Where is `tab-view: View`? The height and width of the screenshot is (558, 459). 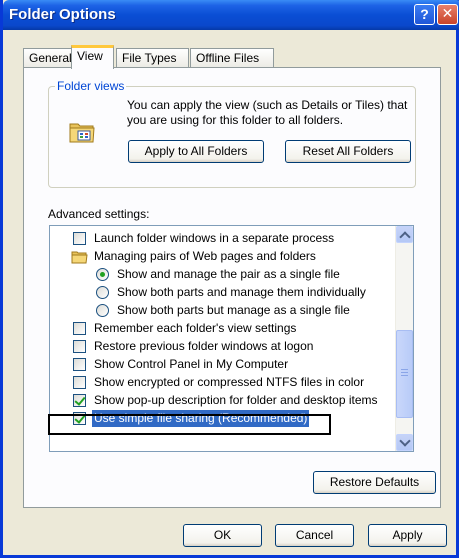 tab-view: View is located at coordinates (92, 57).